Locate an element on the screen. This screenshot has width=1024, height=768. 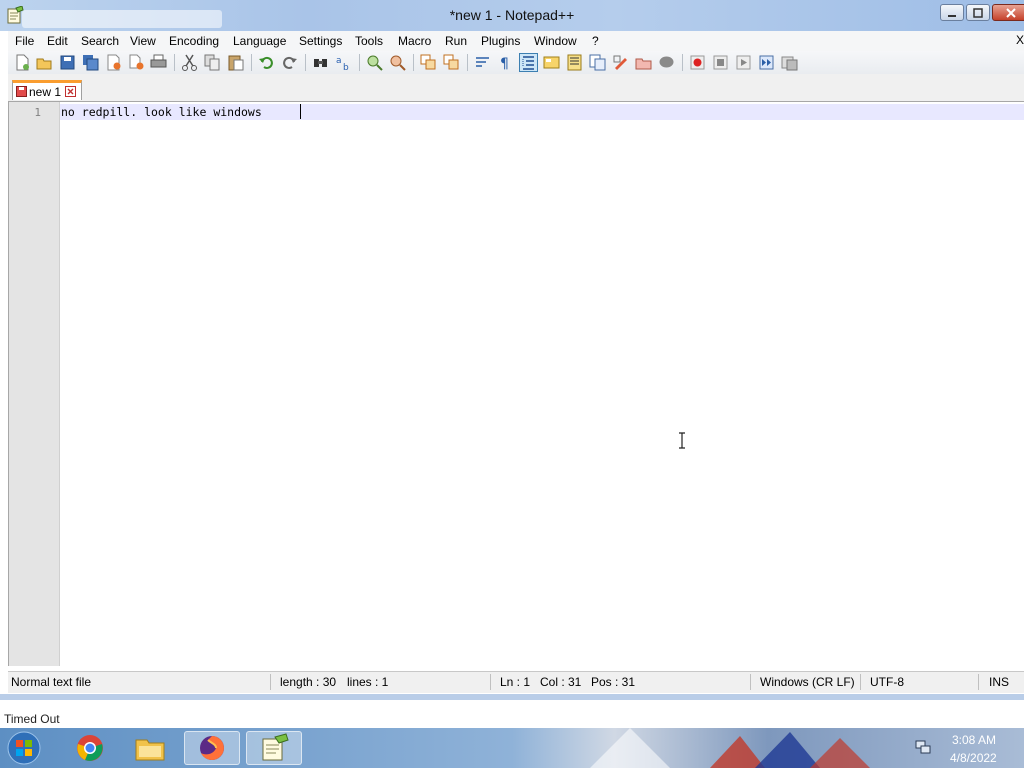
mouse-ibeam-cursor-icon is located at coordinates (682, 440).